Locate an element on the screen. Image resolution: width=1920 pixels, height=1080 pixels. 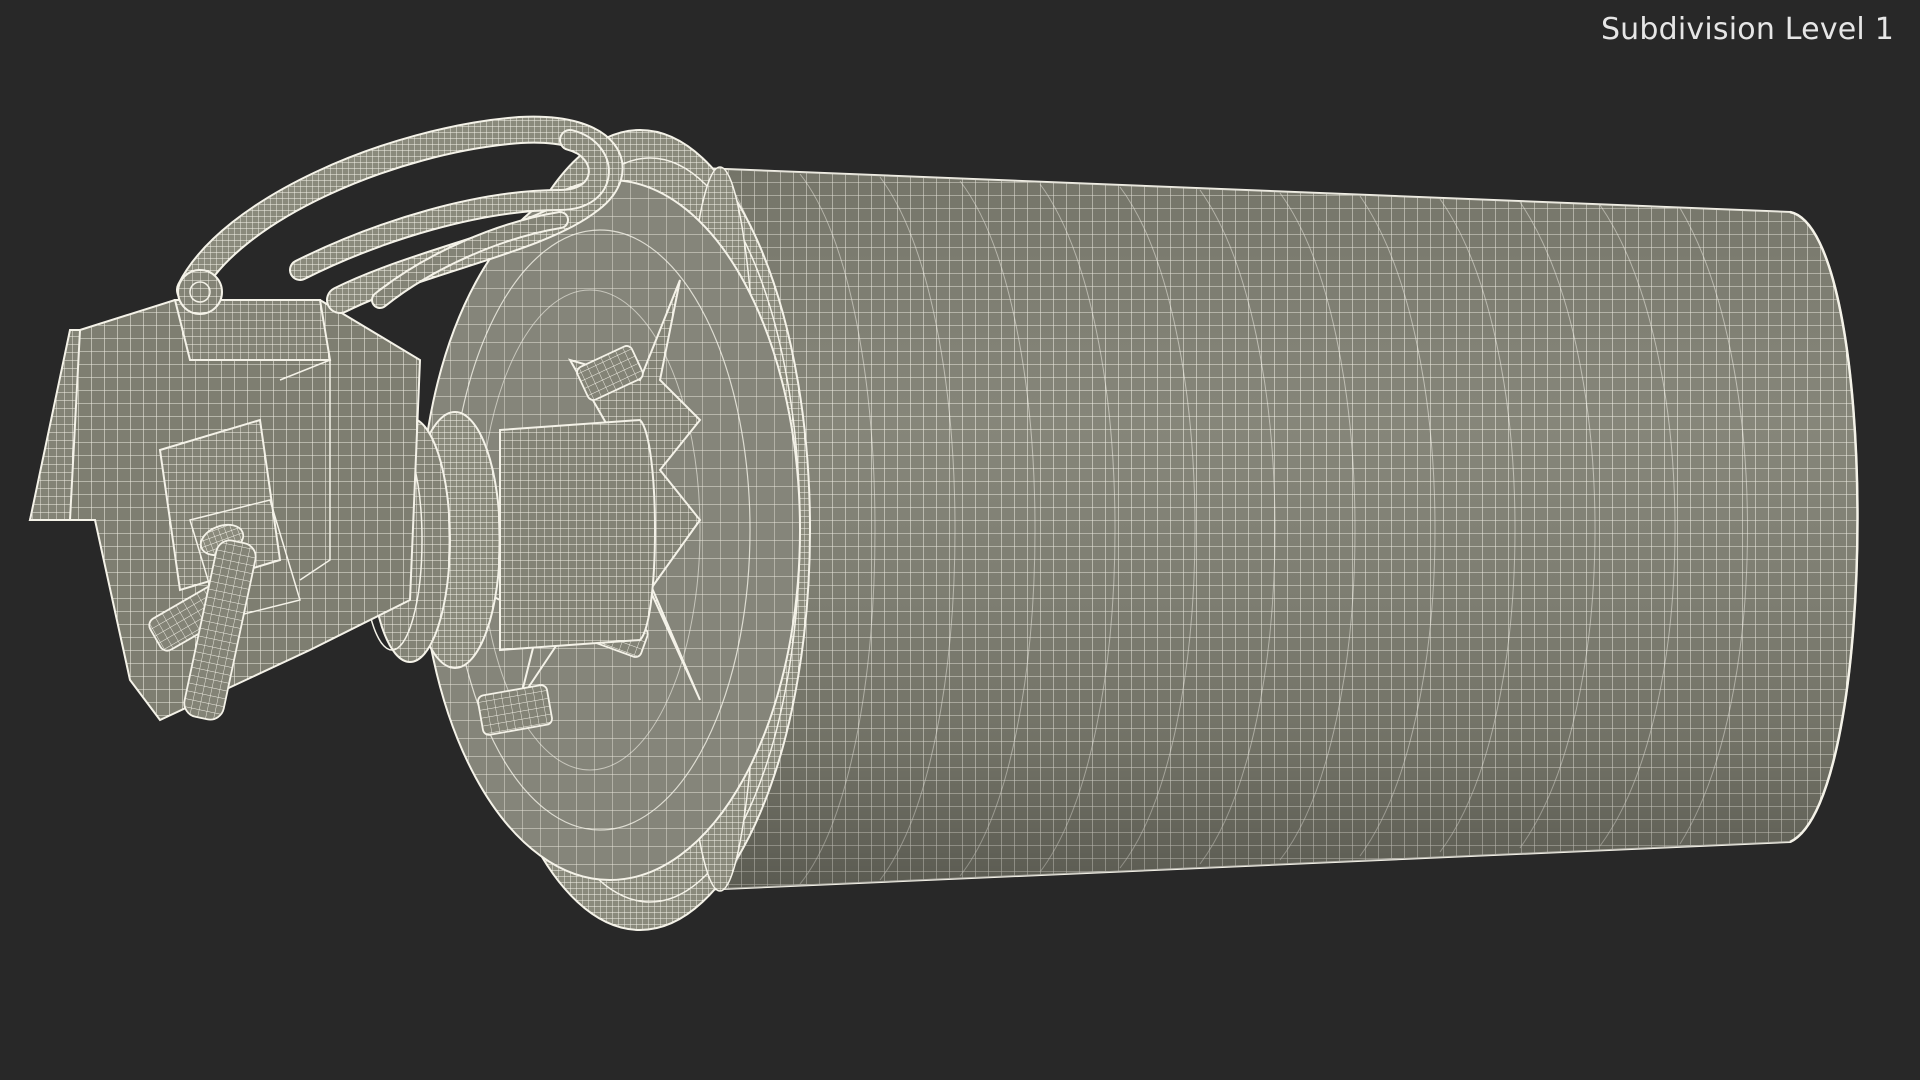
fuze-lever is located at coordinates (225, 510).